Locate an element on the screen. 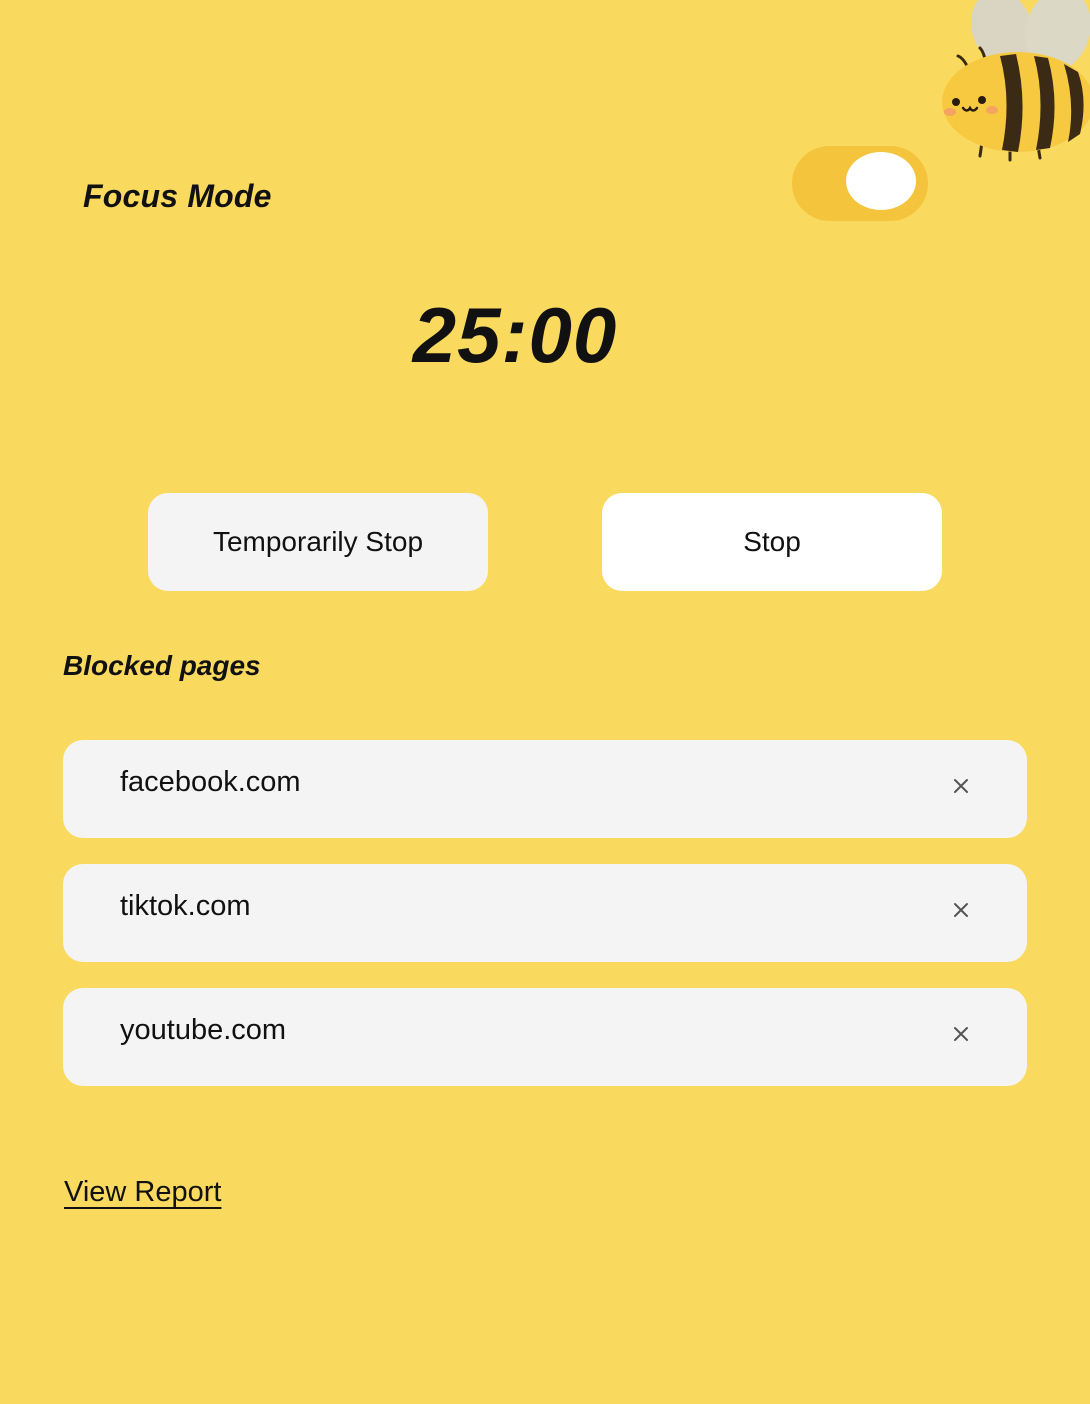 The width and height of the screenshot is (1090, 1404). blocked-site-label: youtube.com is located at coordinates (203, 1030).